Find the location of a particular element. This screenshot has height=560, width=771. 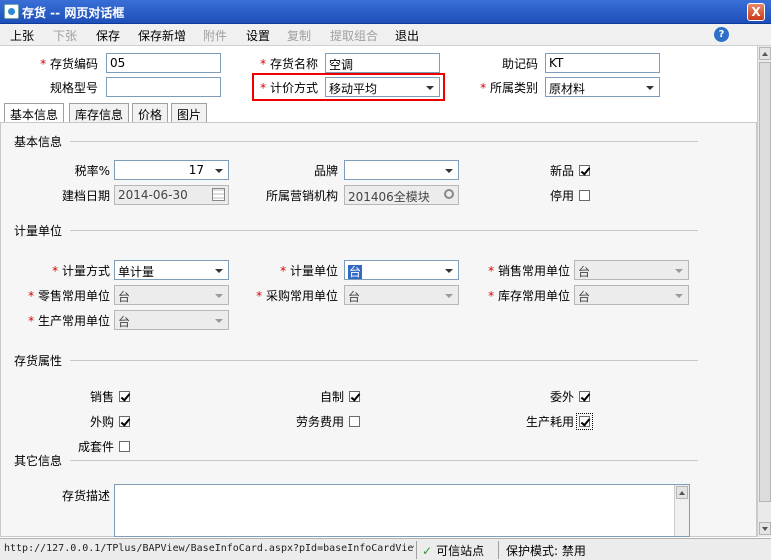

production-unit-label: * 生产常用单位 is located at coordinates (69, 321).